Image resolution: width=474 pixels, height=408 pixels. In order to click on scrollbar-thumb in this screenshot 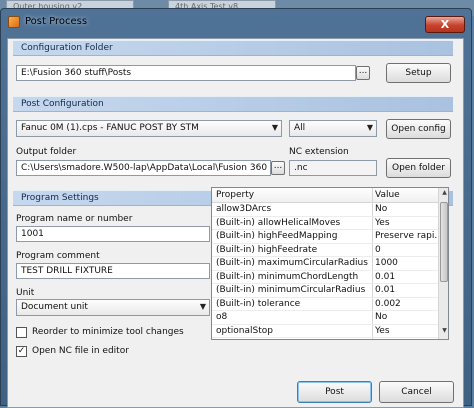, I will do `click(444, 242)`.